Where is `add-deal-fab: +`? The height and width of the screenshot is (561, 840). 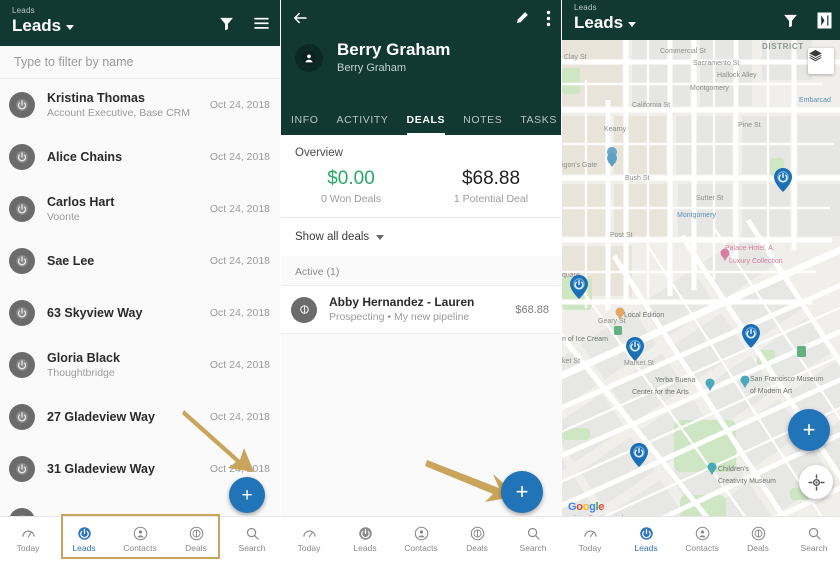
add-deal-fab: + is located at coordinates (522, 492).